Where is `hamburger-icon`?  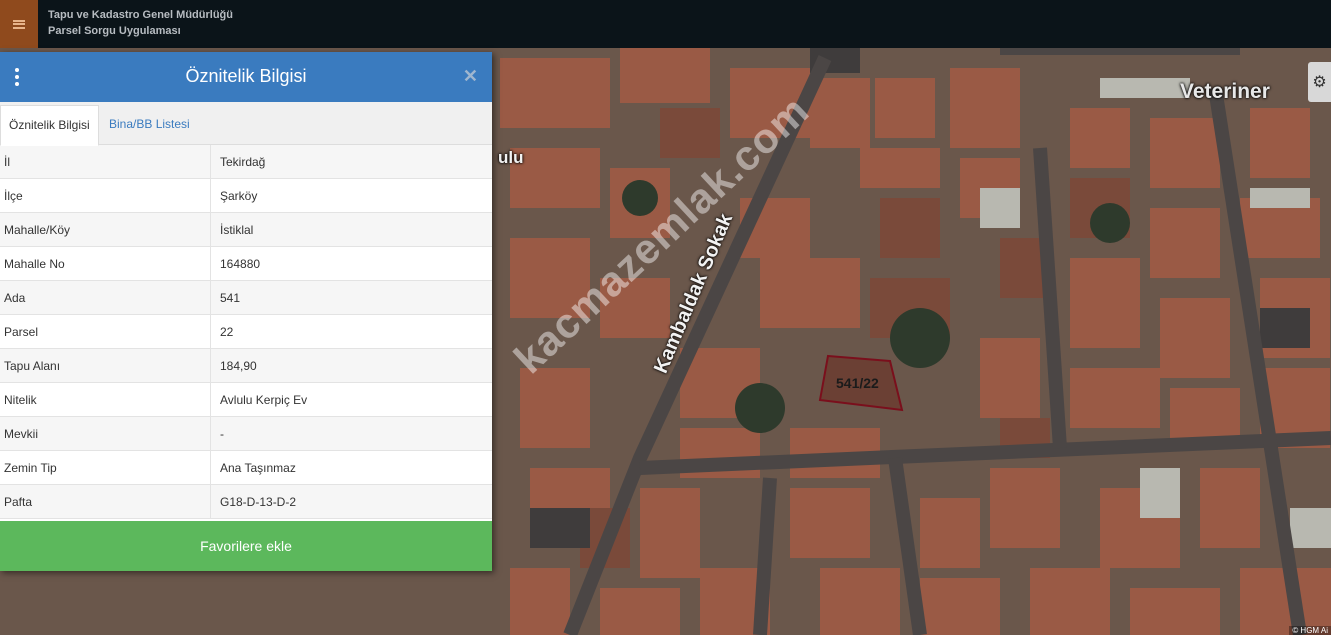 hamburger-icon is located at coordinates (19, 24).